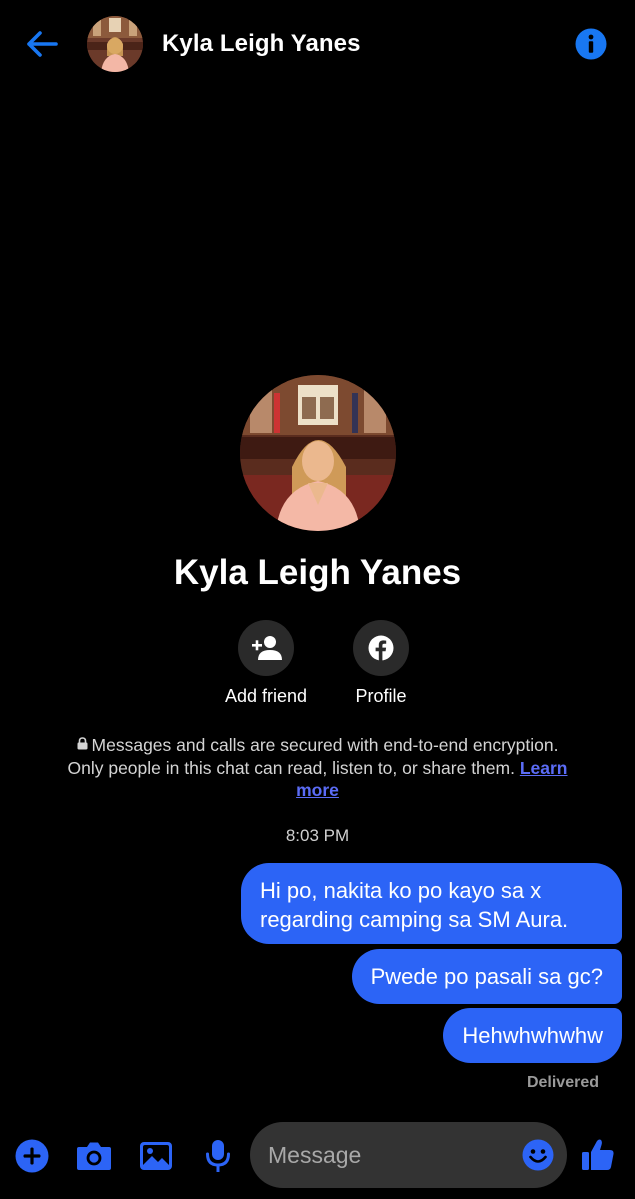  What do you see at coordinates (562, 1082) in the screenshot?
I see `delivery-status: Delivered` at bounding box center [562, 1082].